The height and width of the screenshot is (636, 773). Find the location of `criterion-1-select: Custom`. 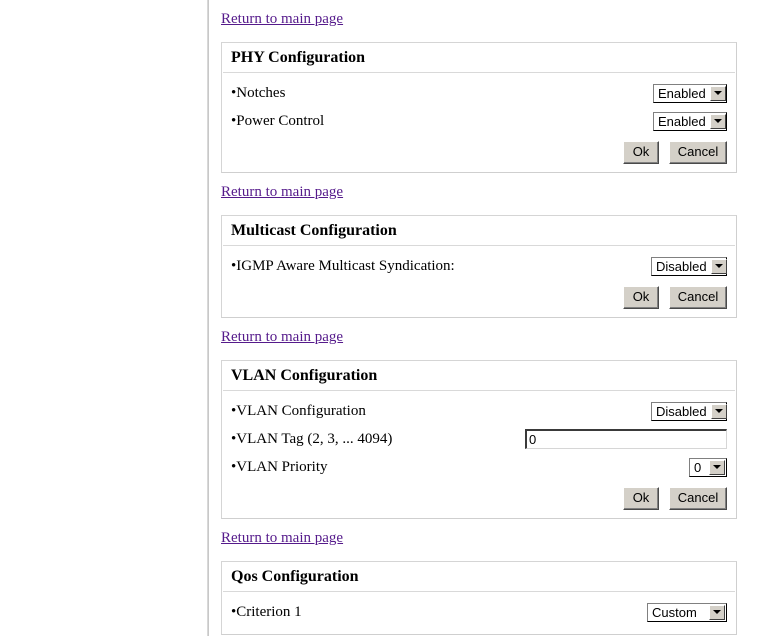

criterion-1-select: Custom is located at coordinates (687, 612).